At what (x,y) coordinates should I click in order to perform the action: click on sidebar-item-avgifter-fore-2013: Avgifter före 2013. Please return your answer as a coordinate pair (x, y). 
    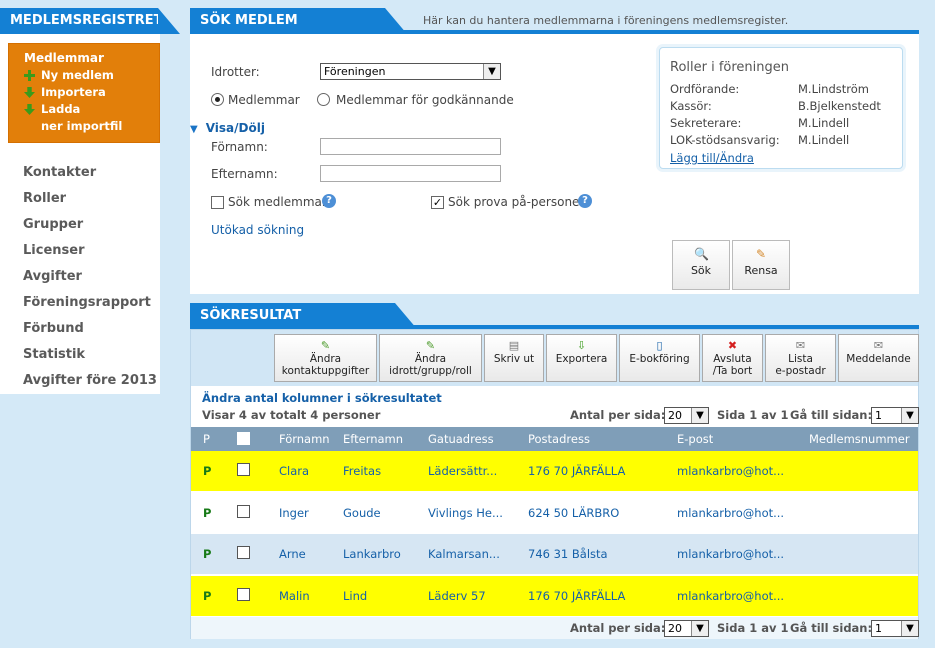
    Looking at the image, I should click on (83, 381).